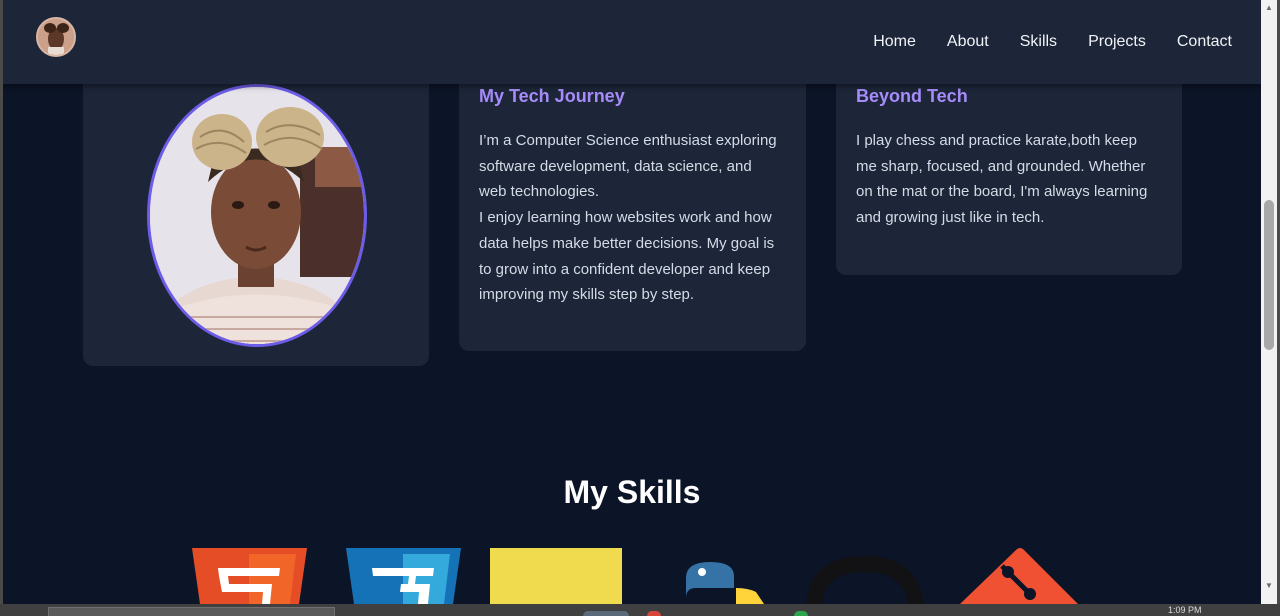 This screenshot has height=616, width=1280. I want to click on vertical-scrollbar: ▲ ▼, so click(1269, 302).